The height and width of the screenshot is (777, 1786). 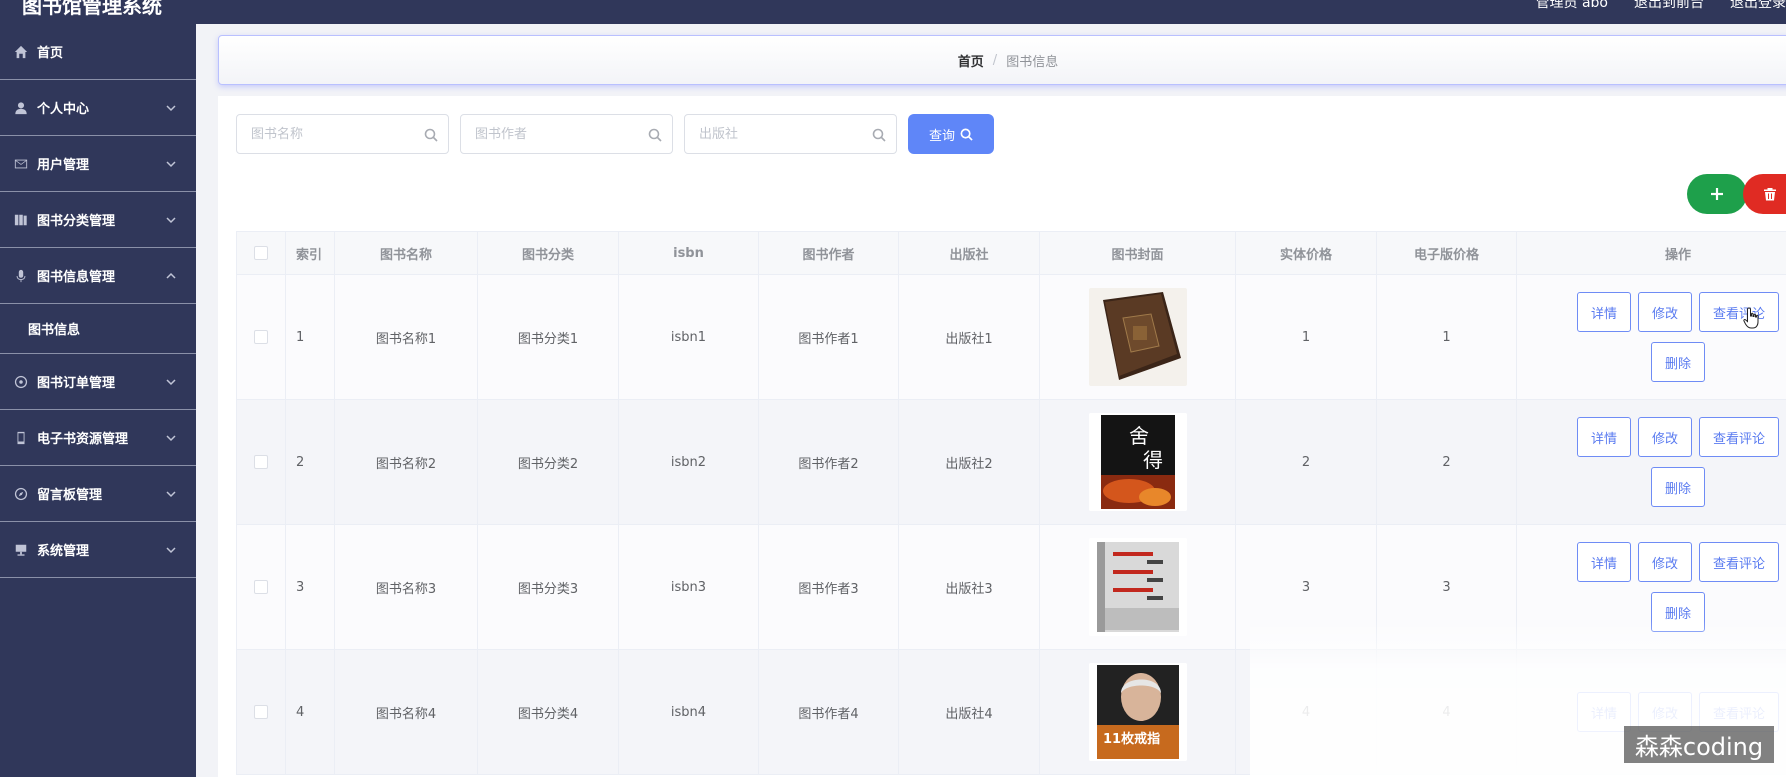 I want to click on select-all-checkbox, so click(x=261, y=253).